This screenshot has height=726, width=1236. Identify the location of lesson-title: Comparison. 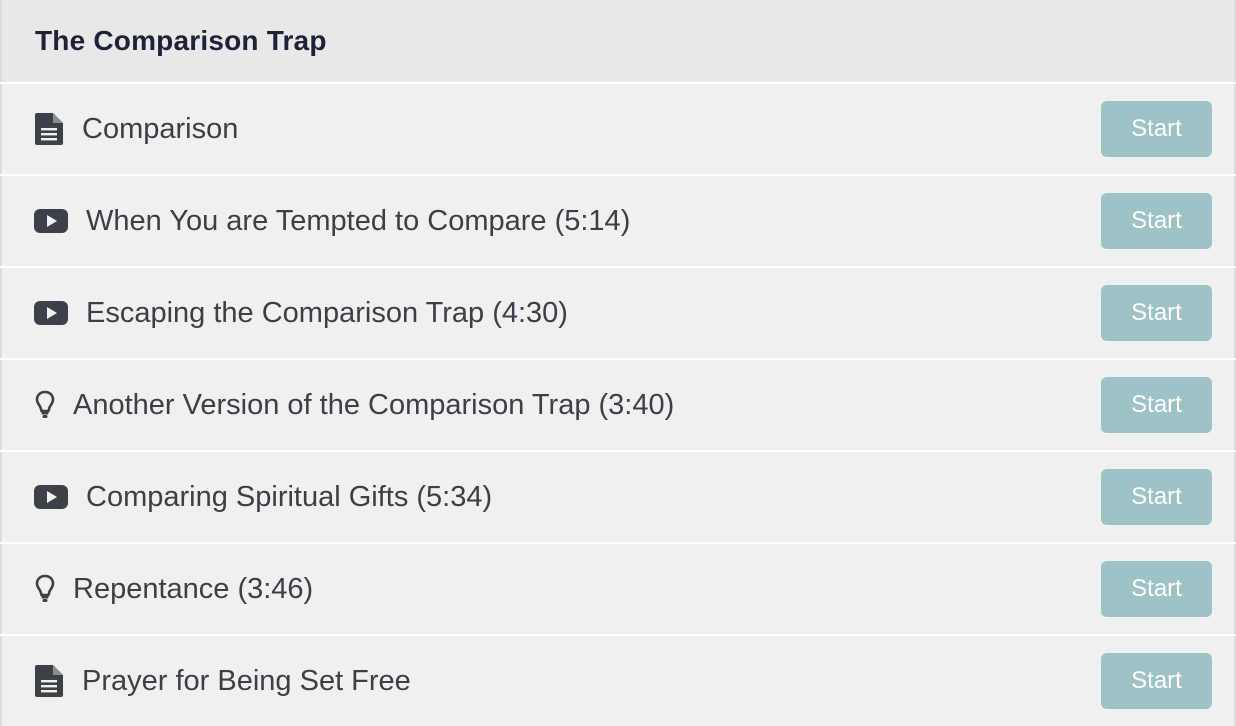
(160, 128).